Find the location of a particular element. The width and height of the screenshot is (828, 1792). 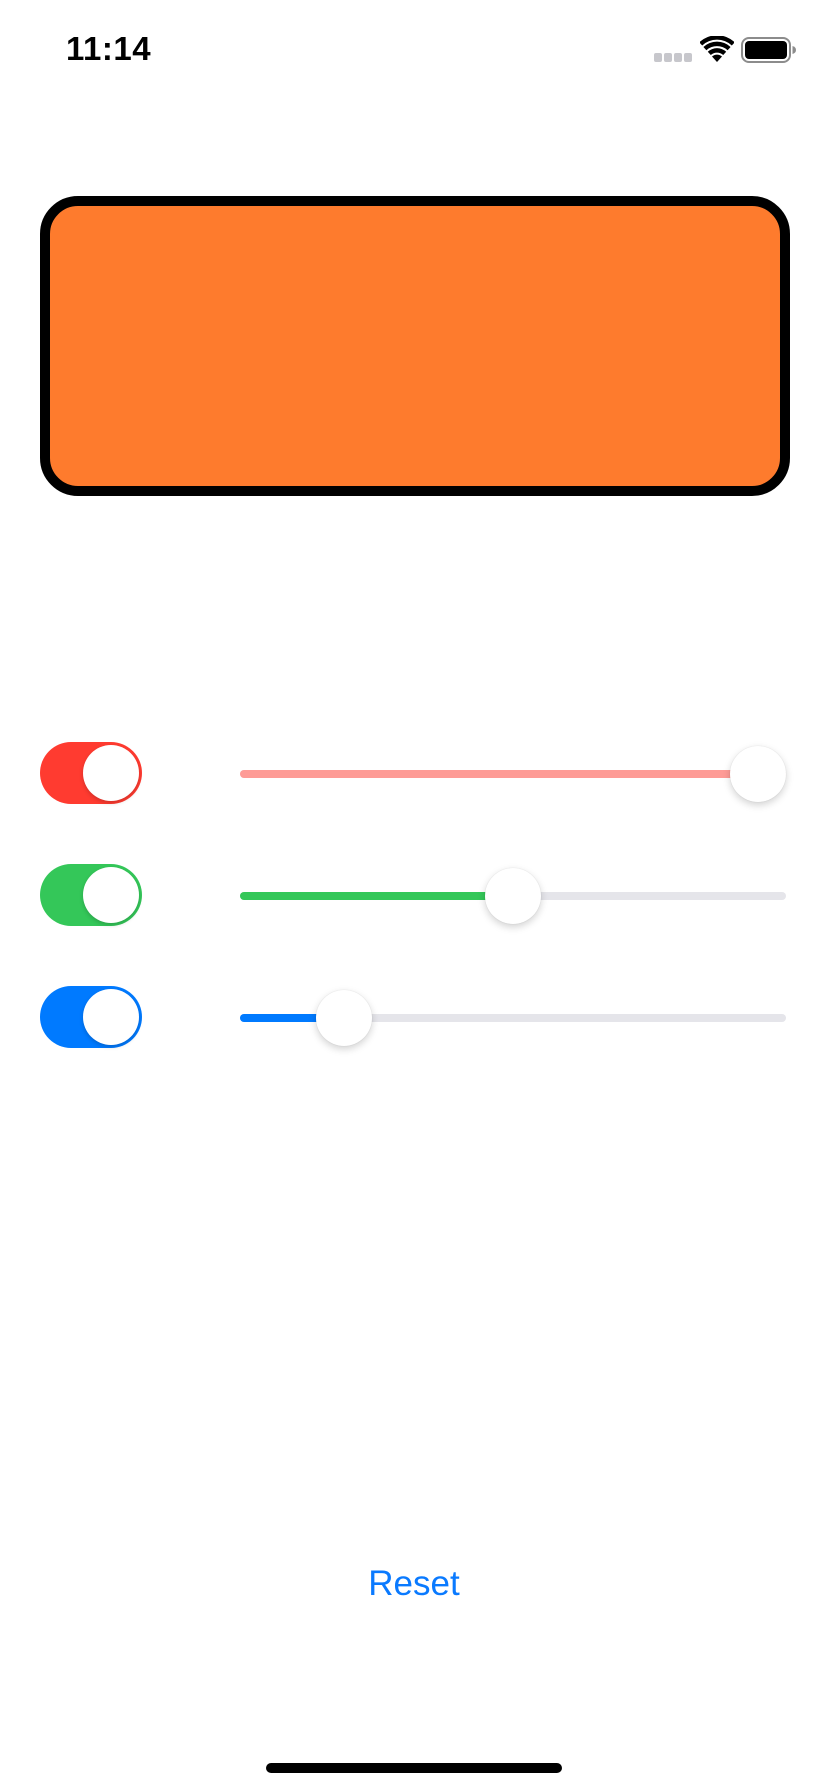

battery-icon is located at coordinates (768, 50).